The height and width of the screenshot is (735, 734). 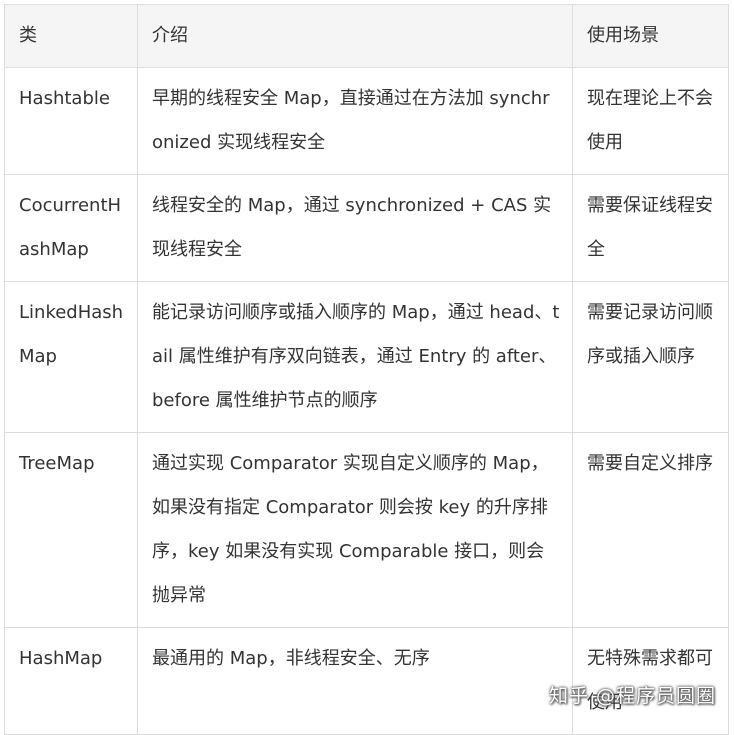 I want to click on header-cell-intro: 介绍, so click(x=355, y=36).